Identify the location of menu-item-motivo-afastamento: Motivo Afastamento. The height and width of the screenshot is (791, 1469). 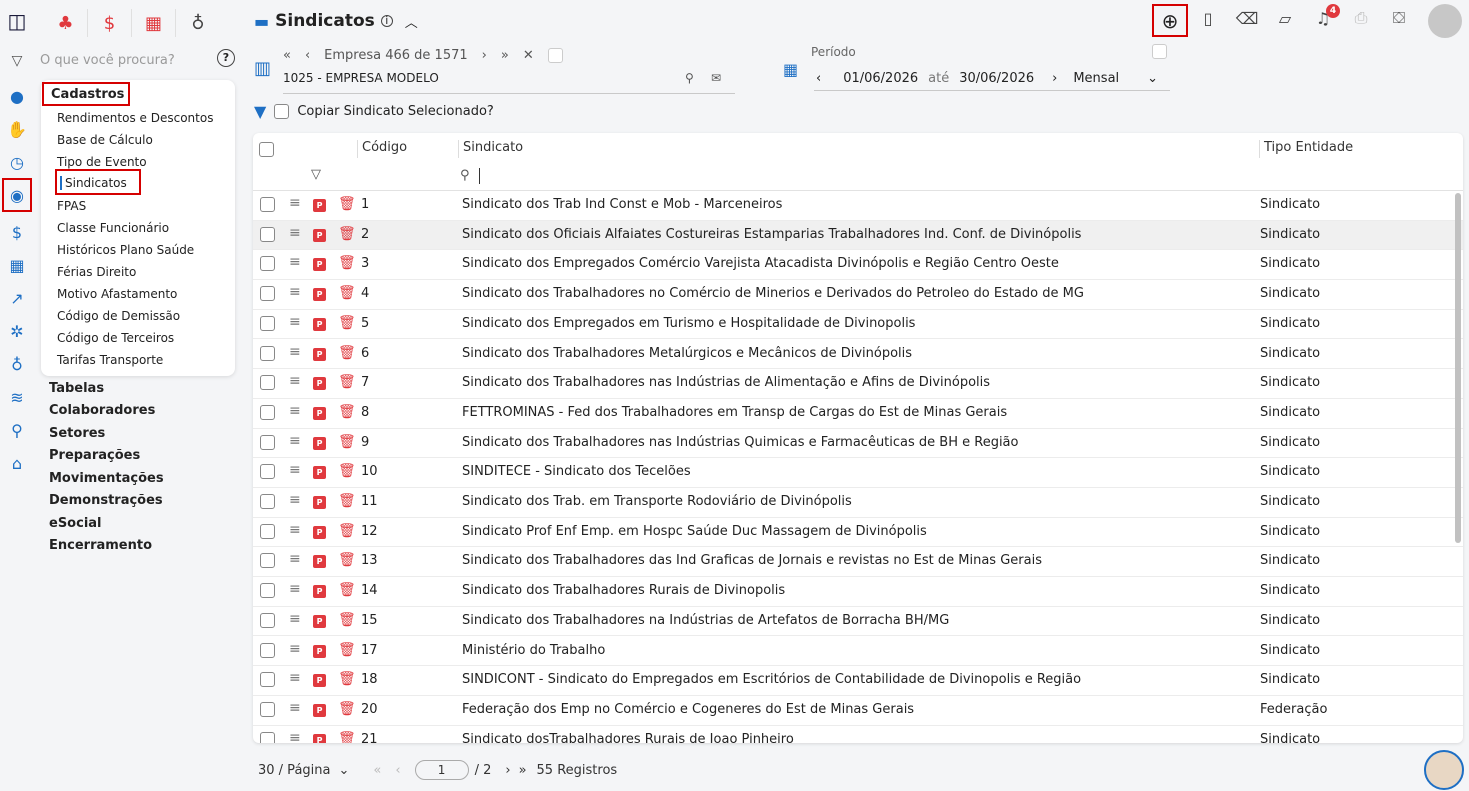
(117, 294).